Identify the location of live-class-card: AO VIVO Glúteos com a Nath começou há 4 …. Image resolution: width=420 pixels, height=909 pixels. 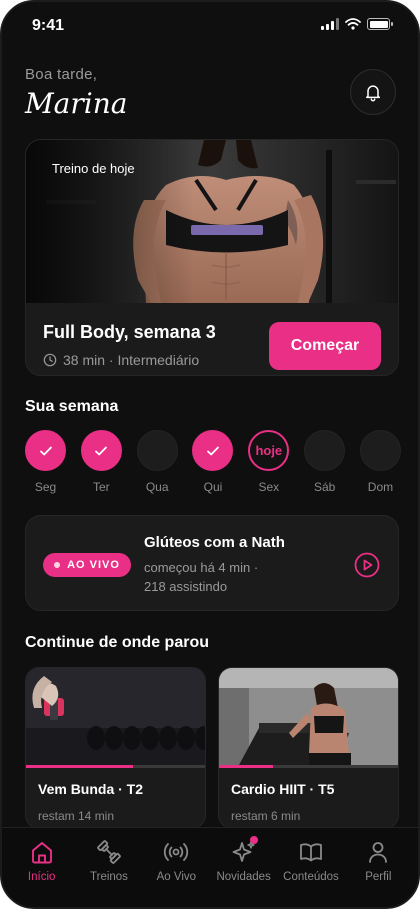
(212, 563).